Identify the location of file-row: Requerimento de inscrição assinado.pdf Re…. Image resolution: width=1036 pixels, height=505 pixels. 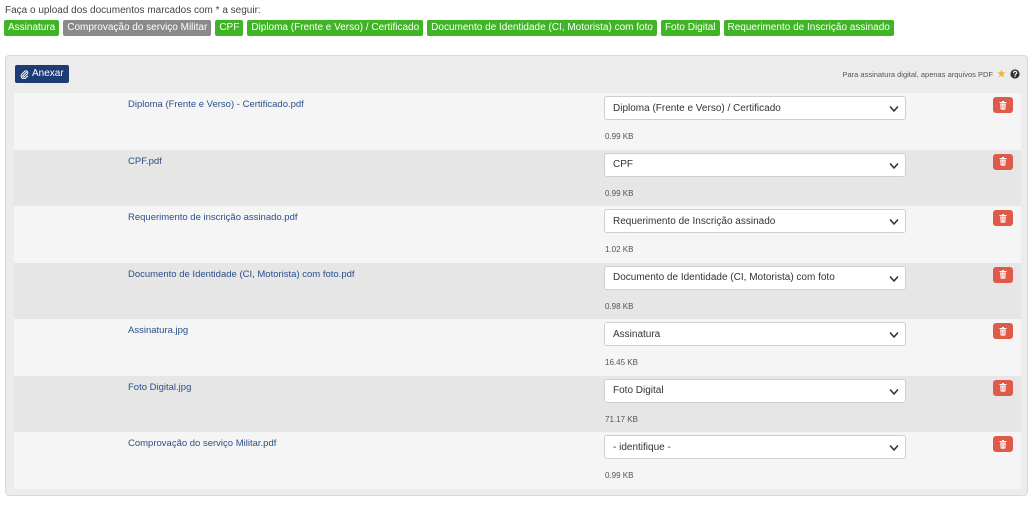
(517, 234).